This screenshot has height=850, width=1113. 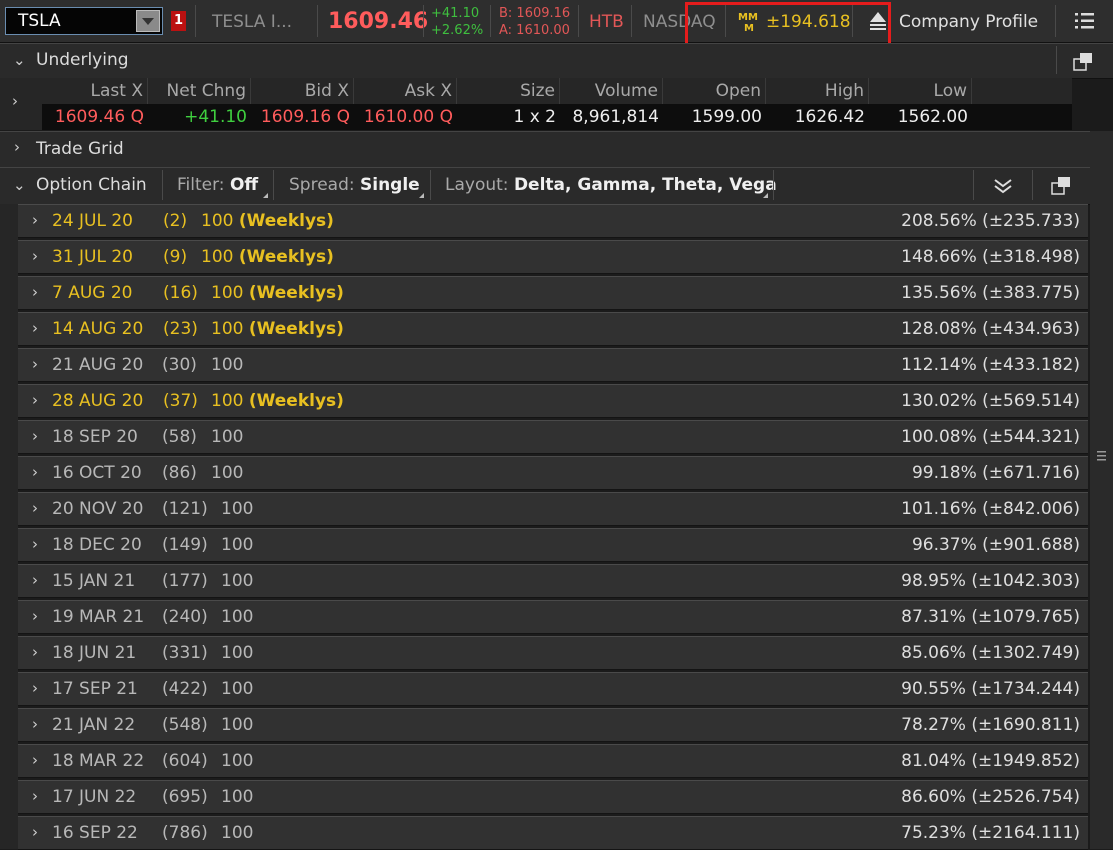 What do you see at coordinates (553, 761) in the screenshot?
I see `expiration-row: › 18 MAR 22 (604) 100 81.04% (±1949.852)` at bounding box center [553, 761].